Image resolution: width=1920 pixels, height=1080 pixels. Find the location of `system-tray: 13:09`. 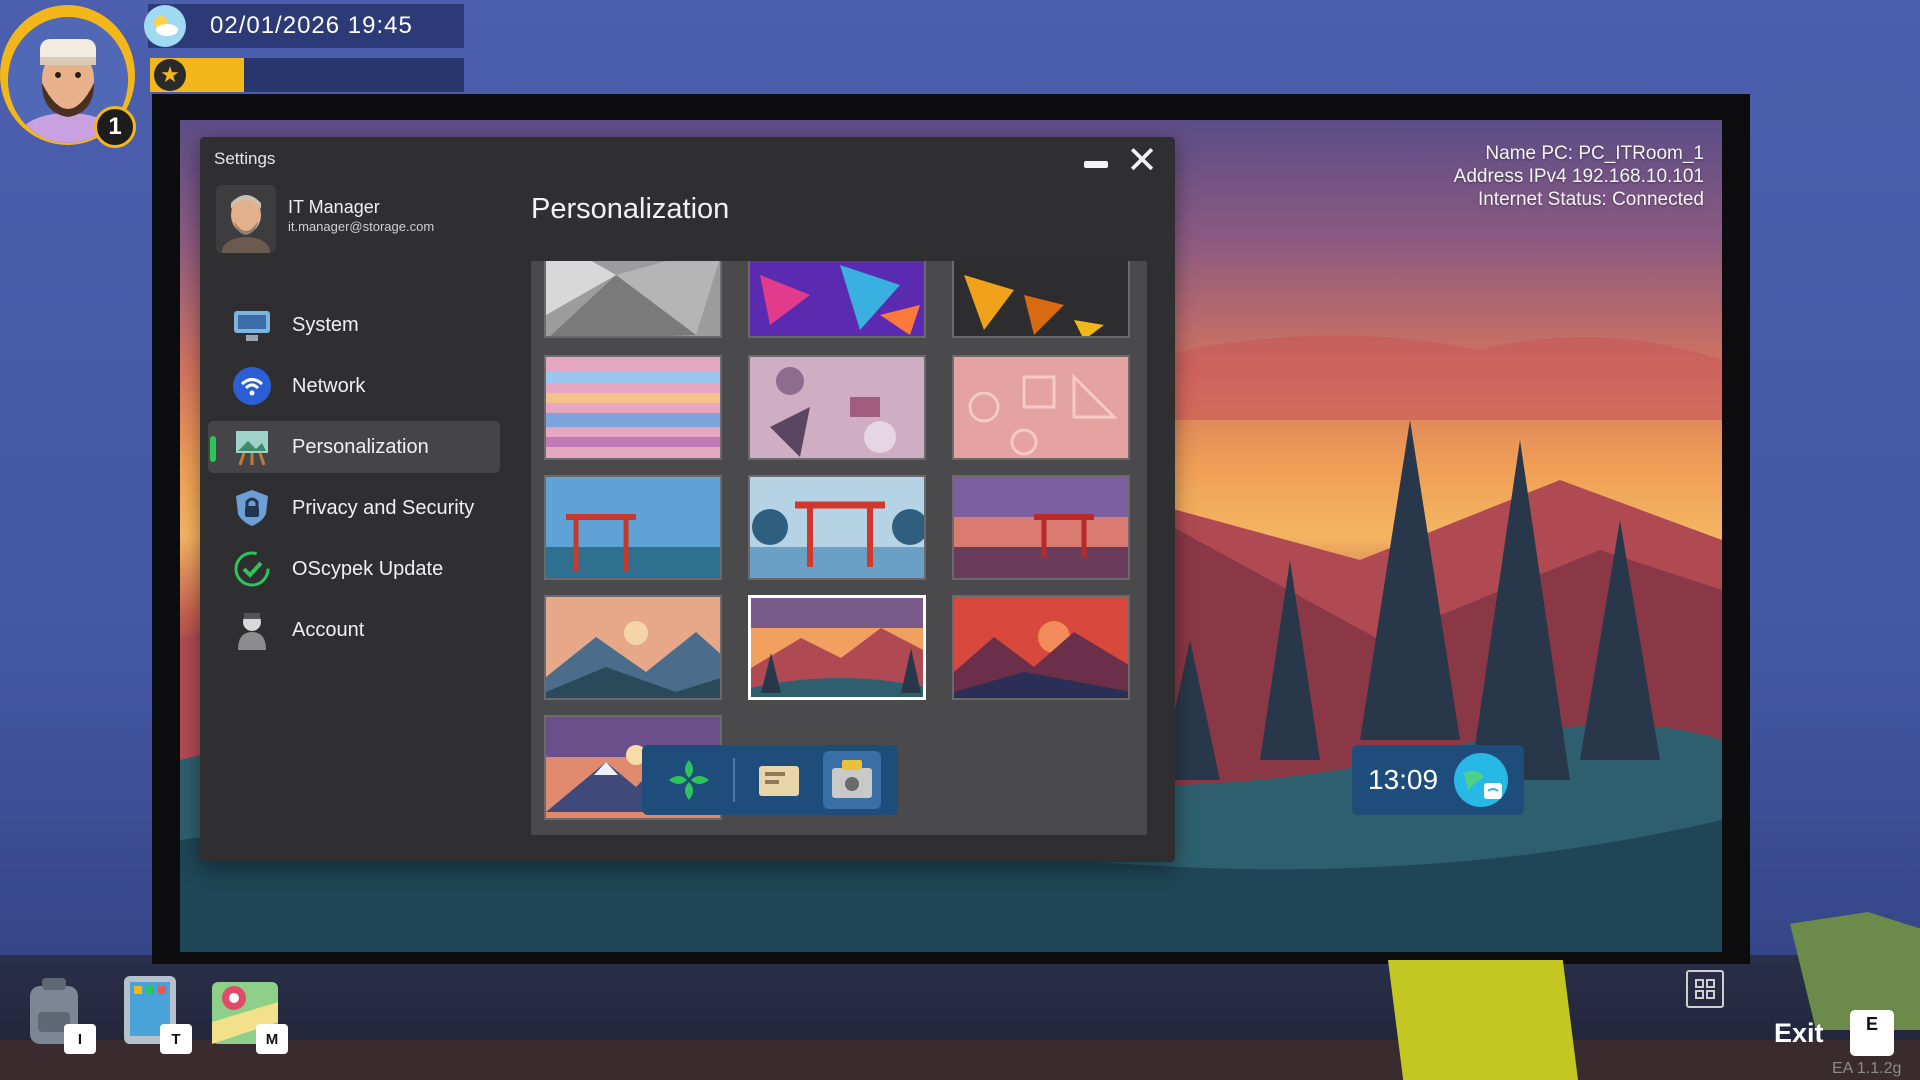

system-tray: 13:09 is located at coordinates (1438, 780).